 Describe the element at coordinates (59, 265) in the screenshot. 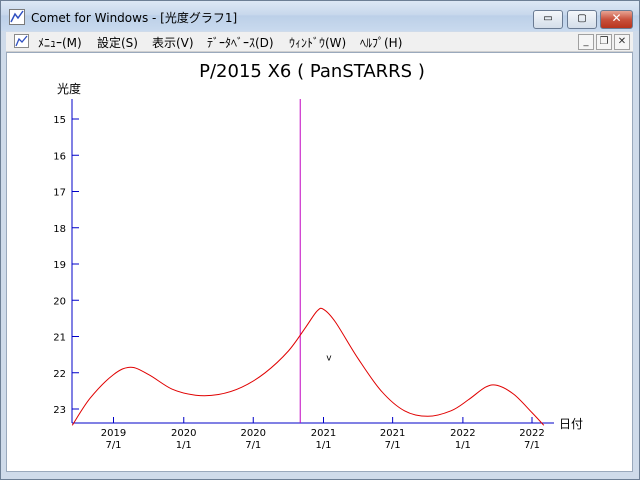

I see `y-tick-label: 19` at that location.